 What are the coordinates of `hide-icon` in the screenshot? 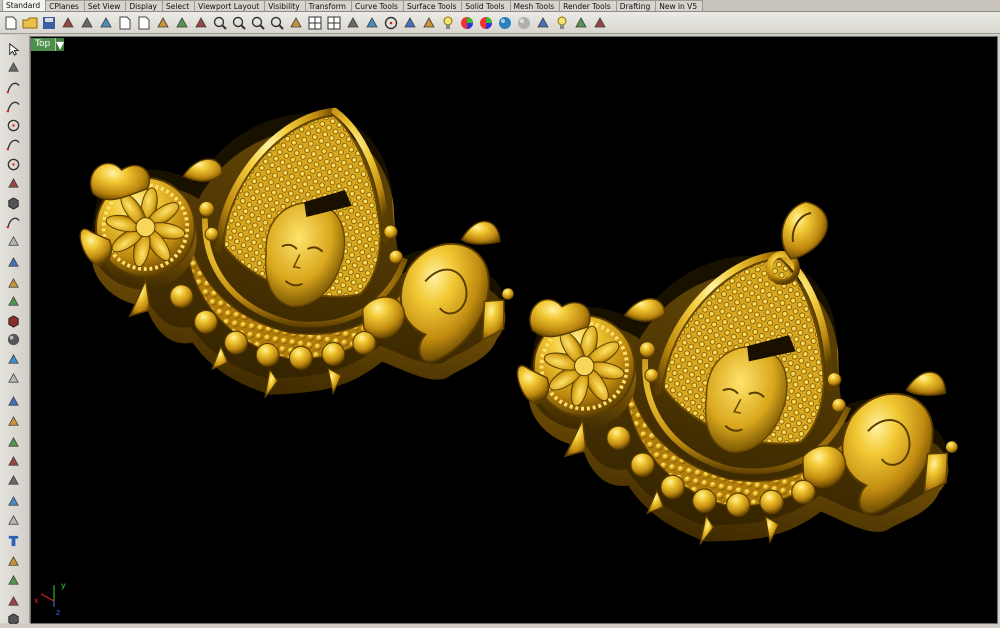 It's located at (428, 23).